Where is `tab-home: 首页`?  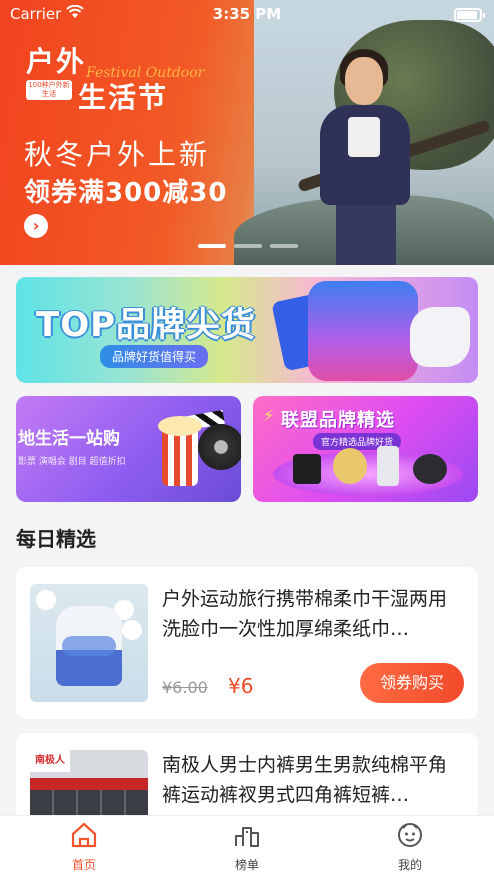 tab-home: 首页 is located at coordinates (84, 848).